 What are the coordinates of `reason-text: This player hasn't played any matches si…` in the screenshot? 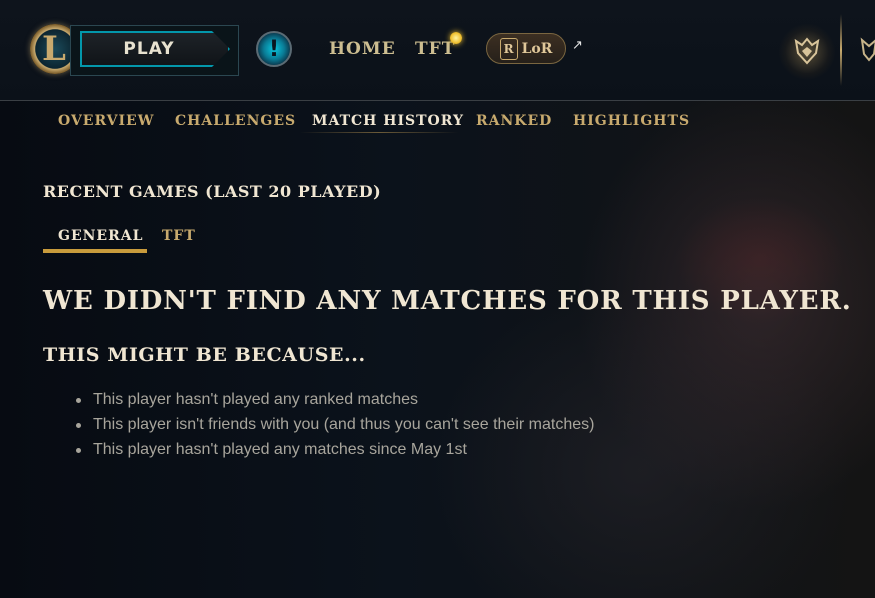 It's located at (280, 449).